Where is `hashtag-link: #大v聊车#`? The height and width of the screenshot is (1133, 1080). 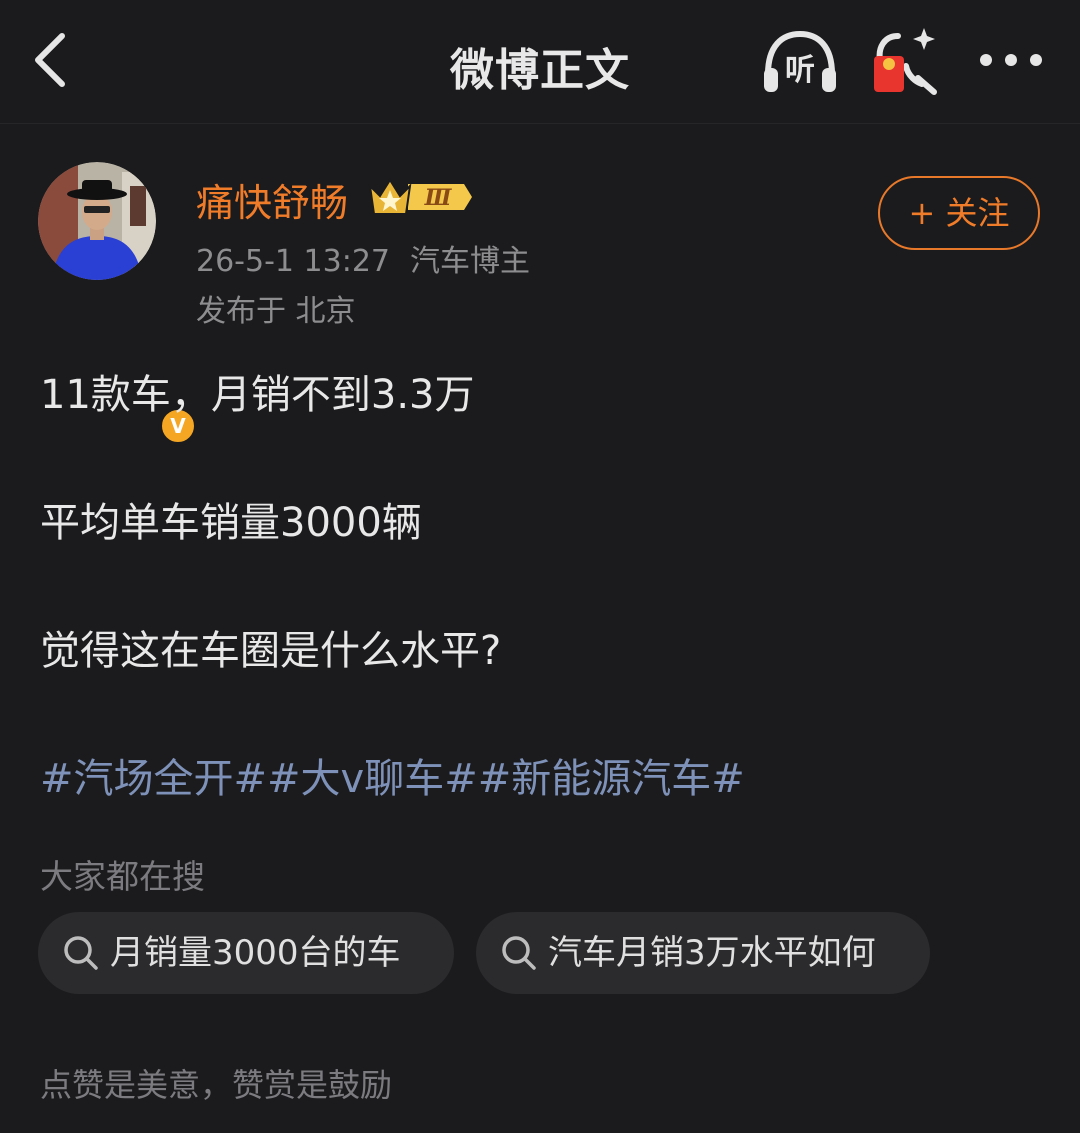 hashtag-link: #大v聊车# is located at coordinates (372, 779).